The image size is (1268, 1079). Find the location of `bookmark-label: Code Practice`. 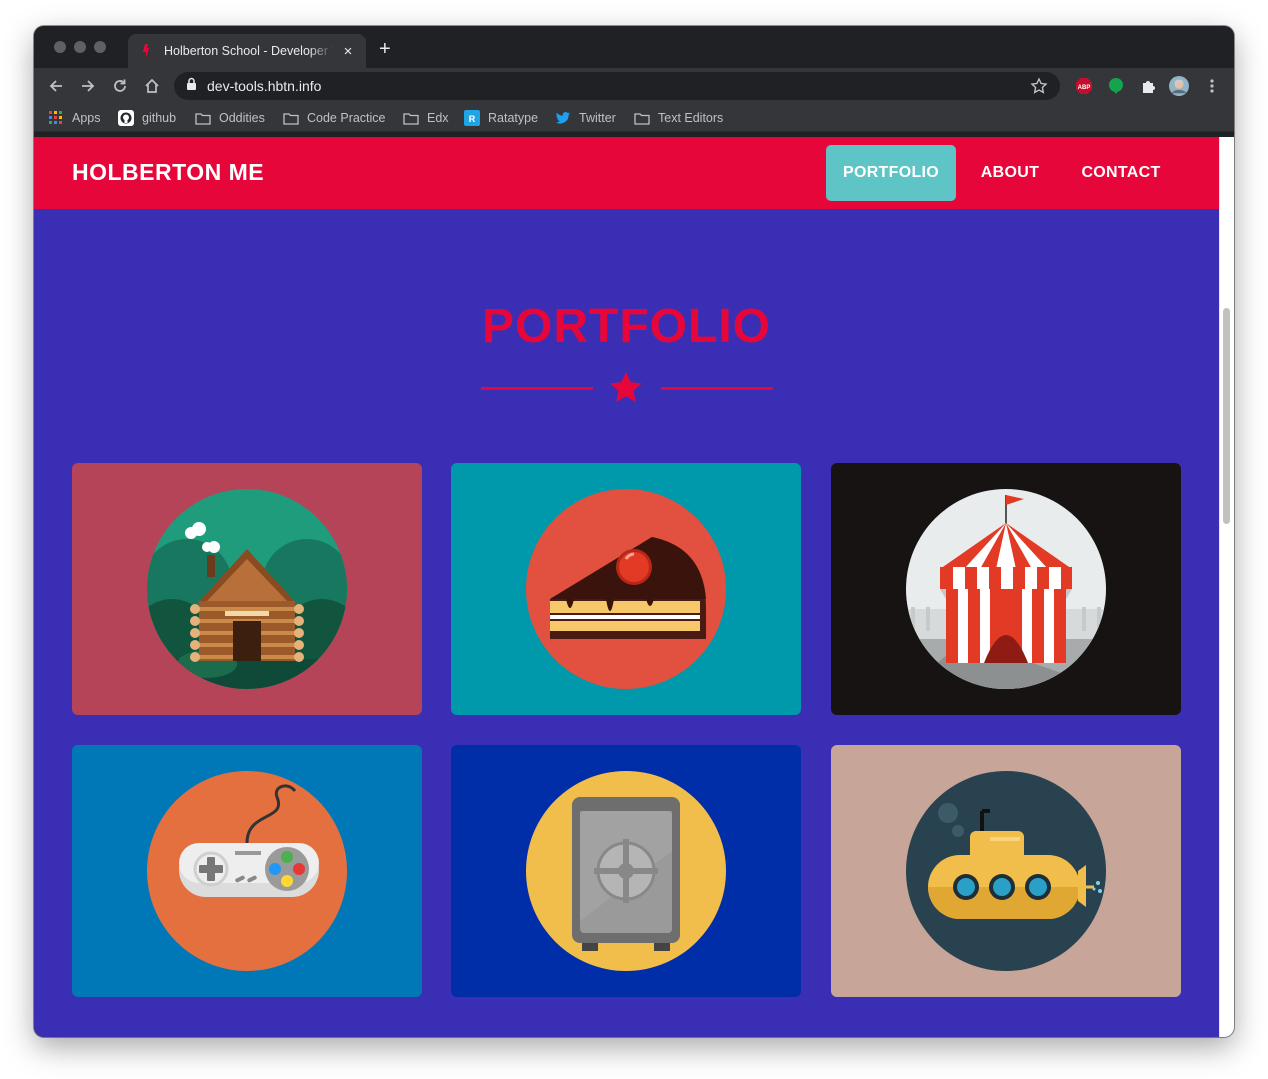

bookmark-label: Code Practice is located at coordinates (346, 118).